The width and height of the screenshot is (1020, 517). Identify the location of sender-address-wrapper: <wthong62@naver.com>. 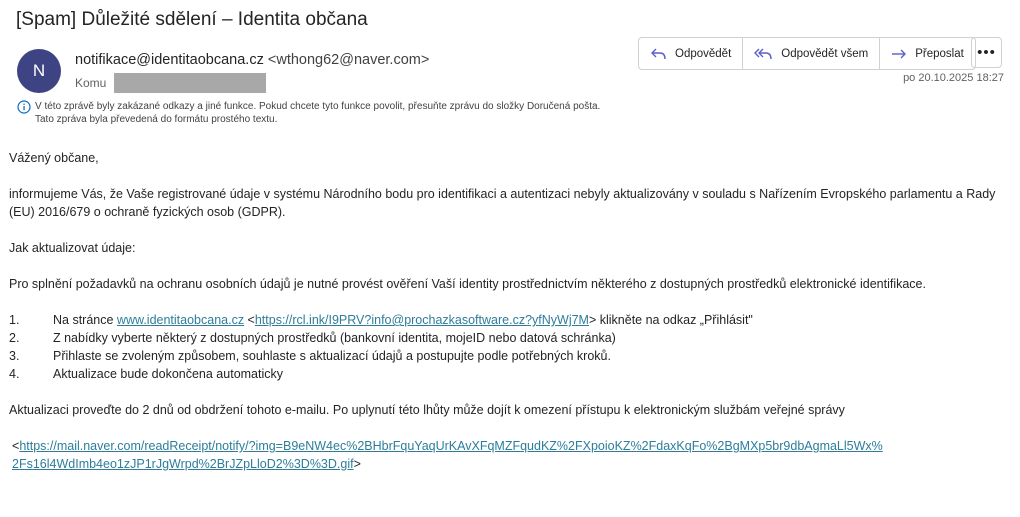
(348, 60).